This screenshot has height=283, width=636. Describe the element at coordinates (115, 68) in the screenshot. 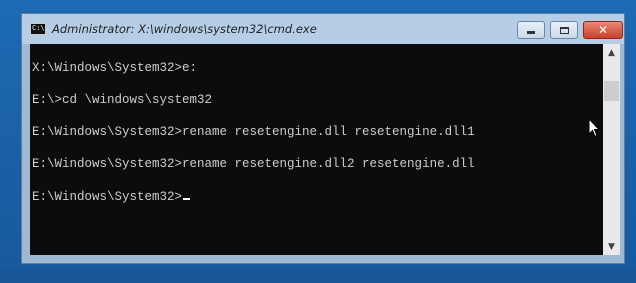

I see `console-line: X:\Windows\System32>e:` at that location.